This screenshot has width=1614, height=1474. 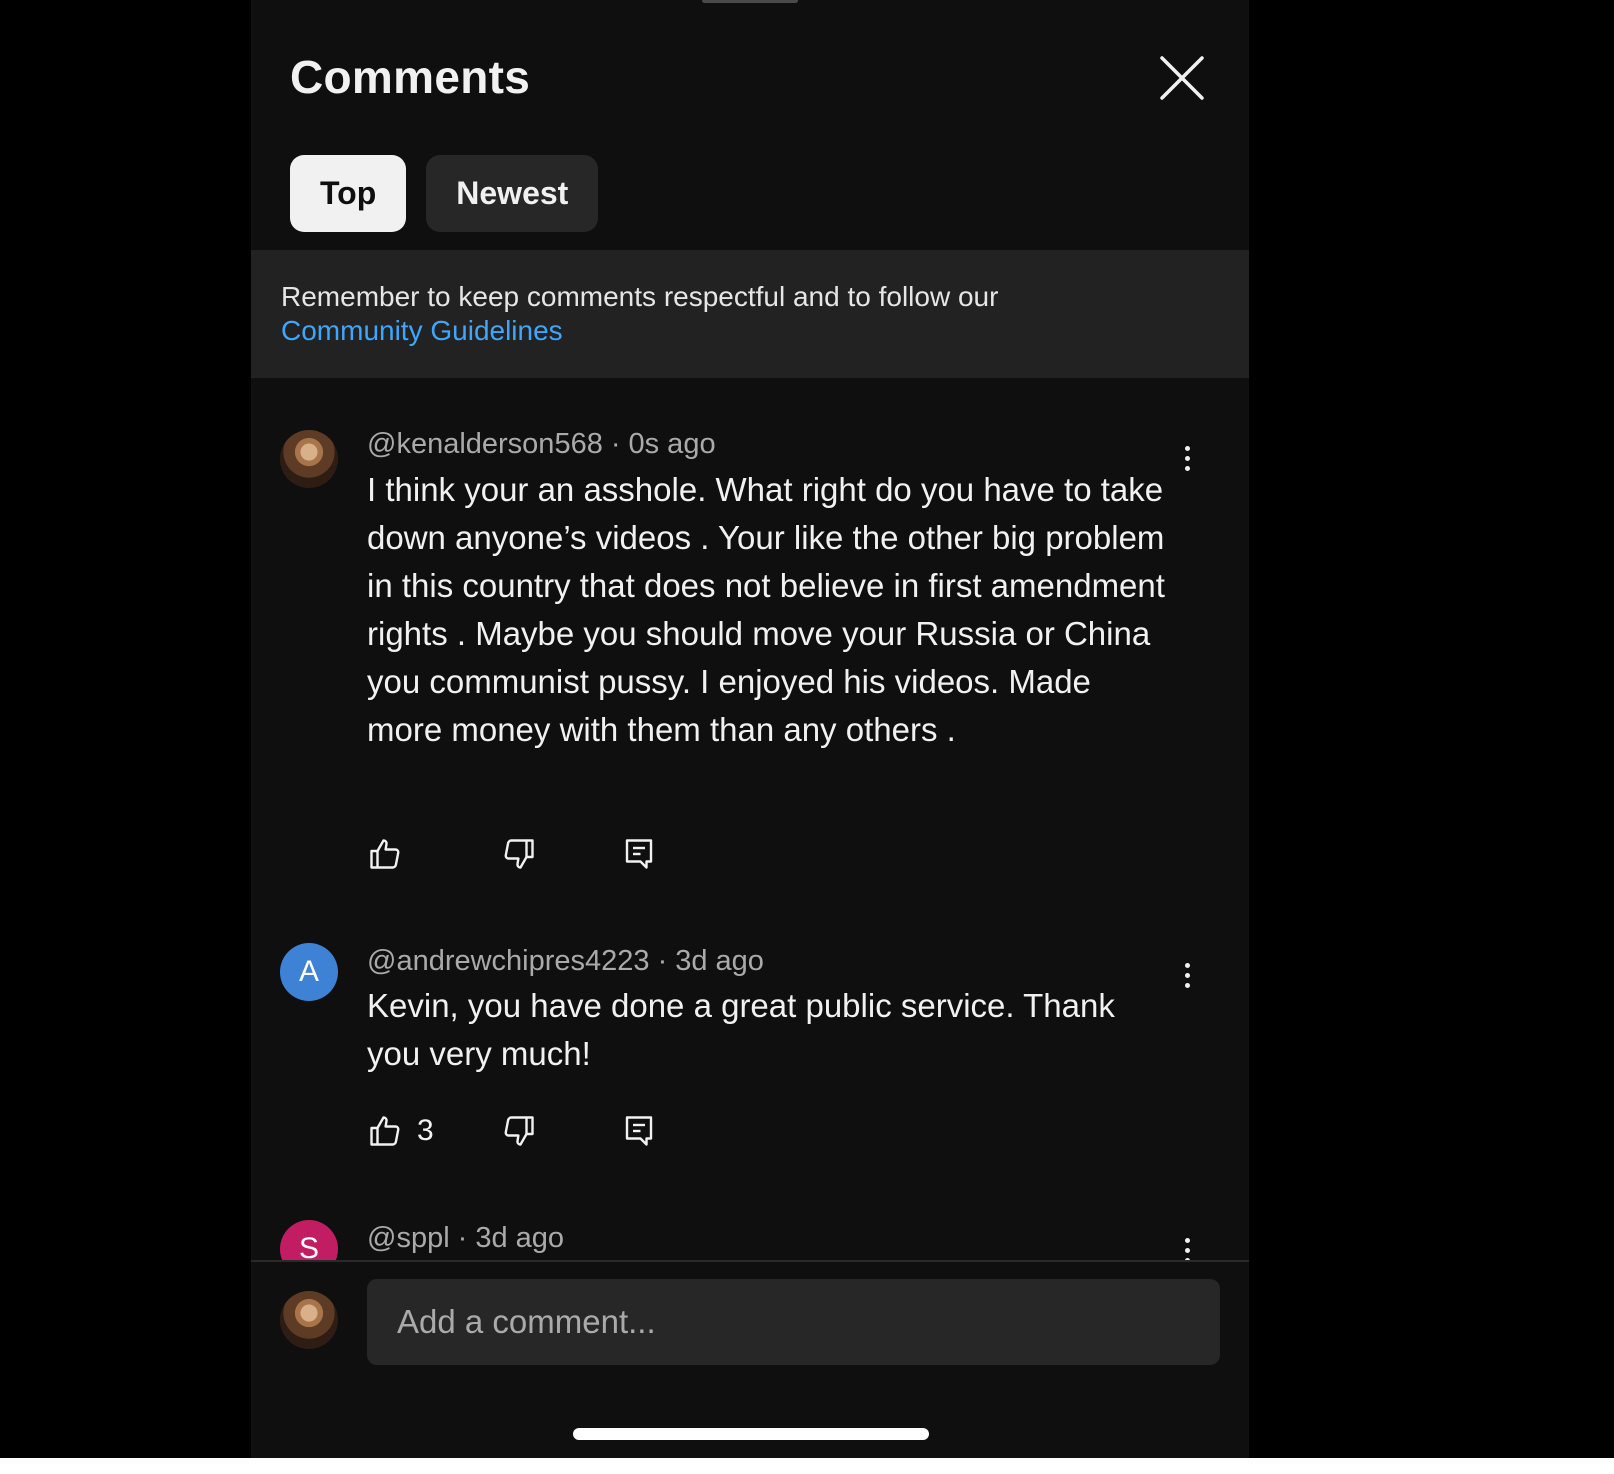 What do you see at coordinates (793, 1322) in the screenshot?
I see `add-comment-input` at bounding box center [793, 1322].